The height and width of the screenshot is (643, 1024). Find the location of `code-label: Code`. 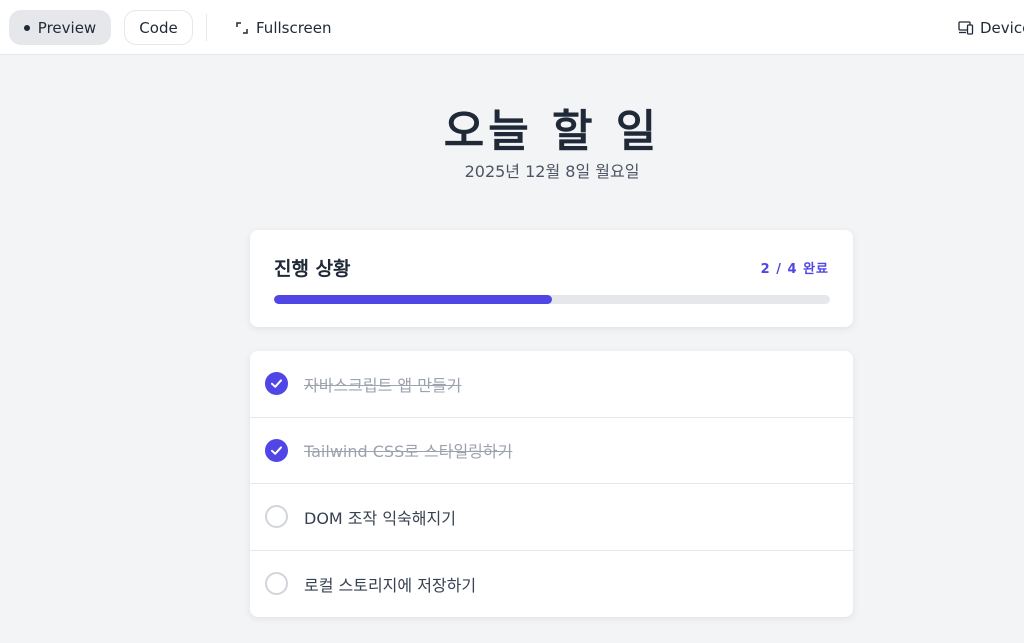

code-label: Code is located at coordinates (158, 27).